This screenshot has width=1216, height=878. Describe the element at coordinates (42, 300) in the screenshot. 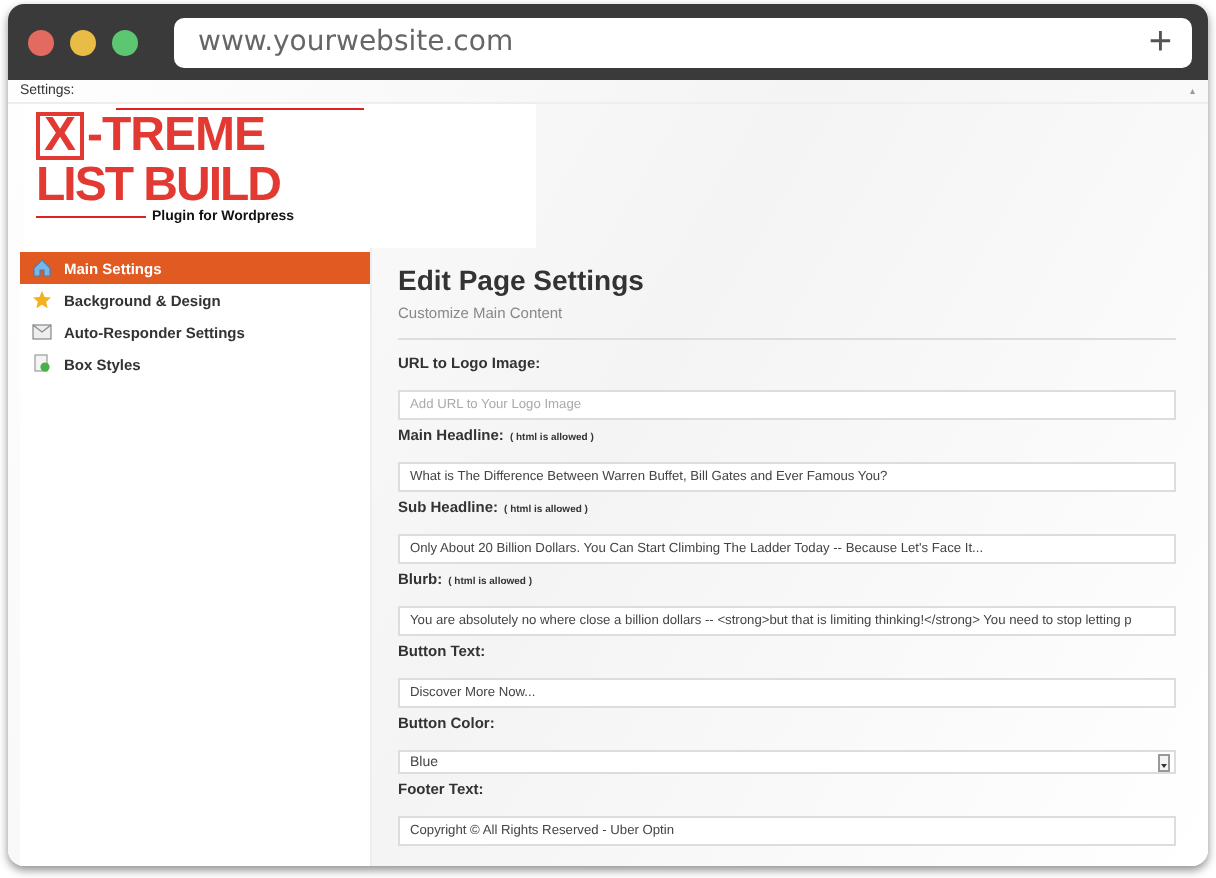

I see `star-icon` at that location.